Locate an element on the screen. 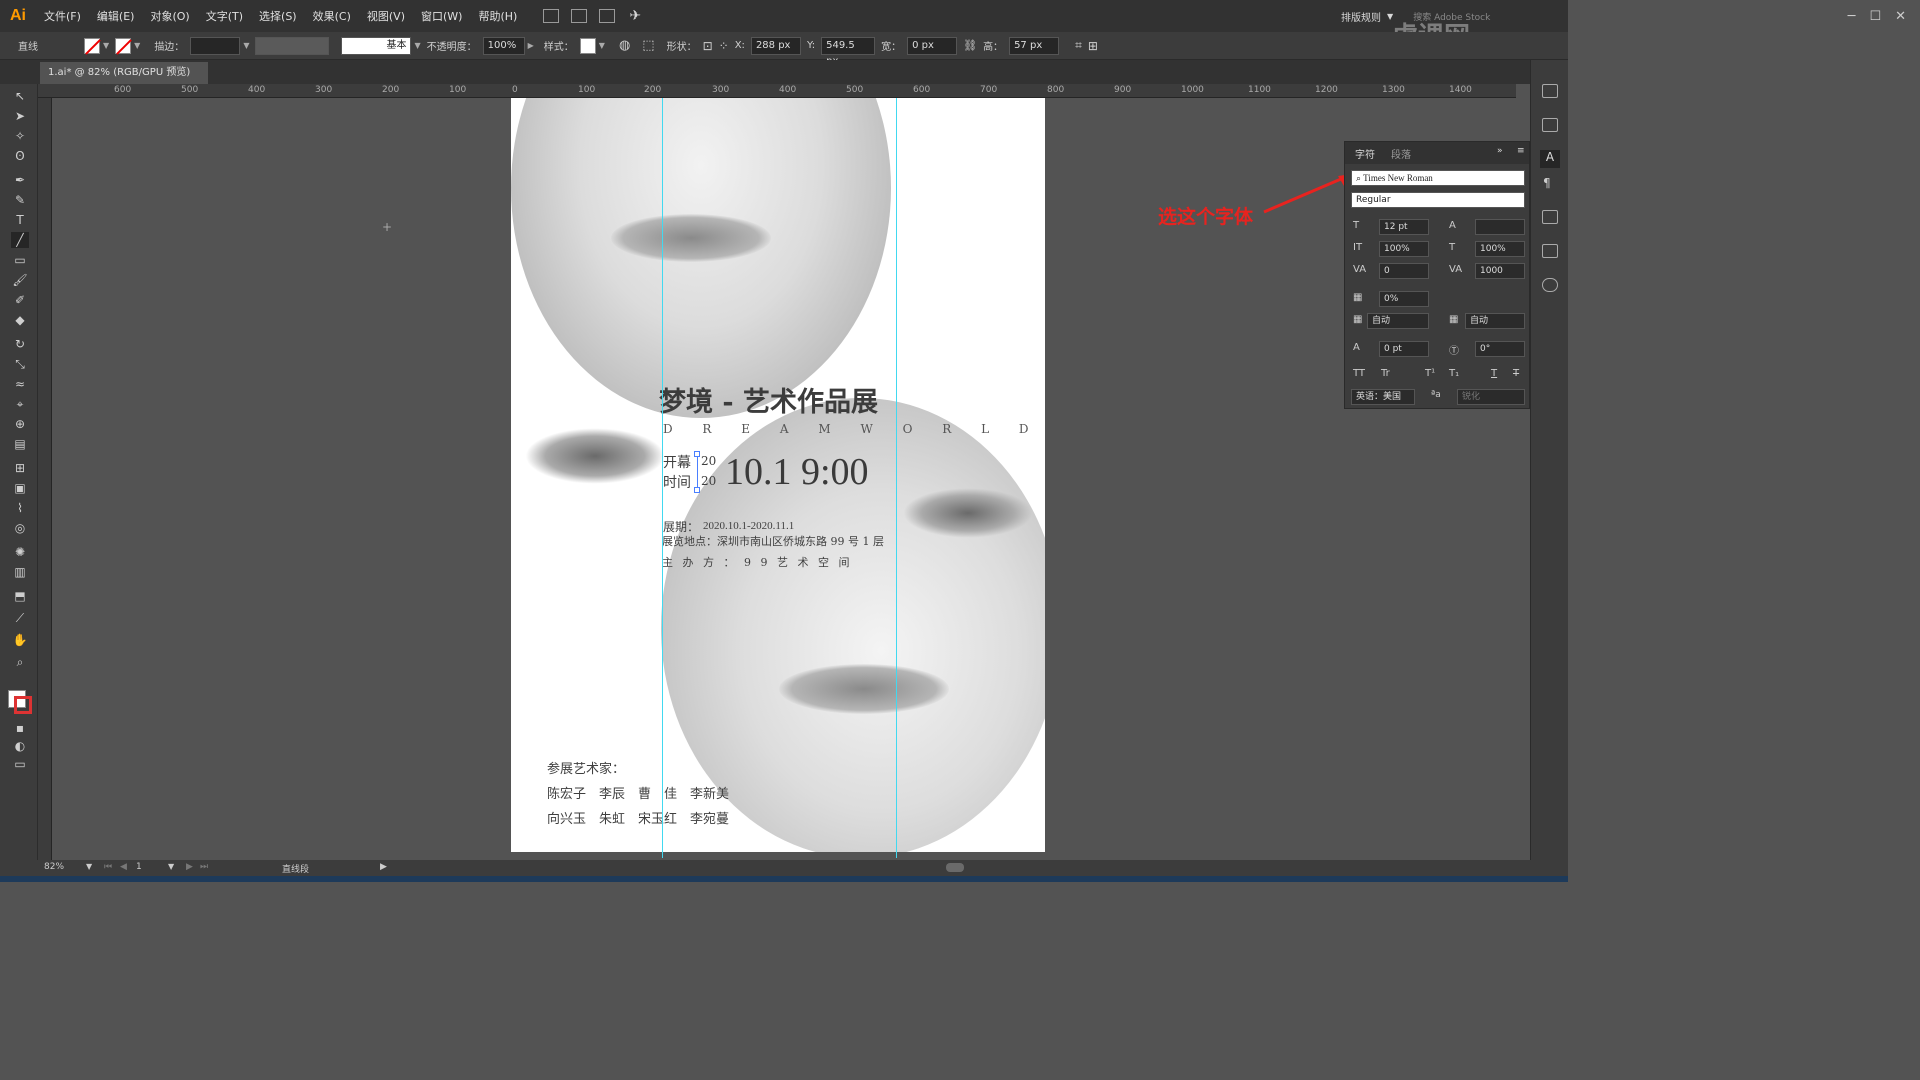 The width and height of the screenshot is (1920, 1080). direct-selection-tool-icon: ➤ is located at coordinates (20, 116).